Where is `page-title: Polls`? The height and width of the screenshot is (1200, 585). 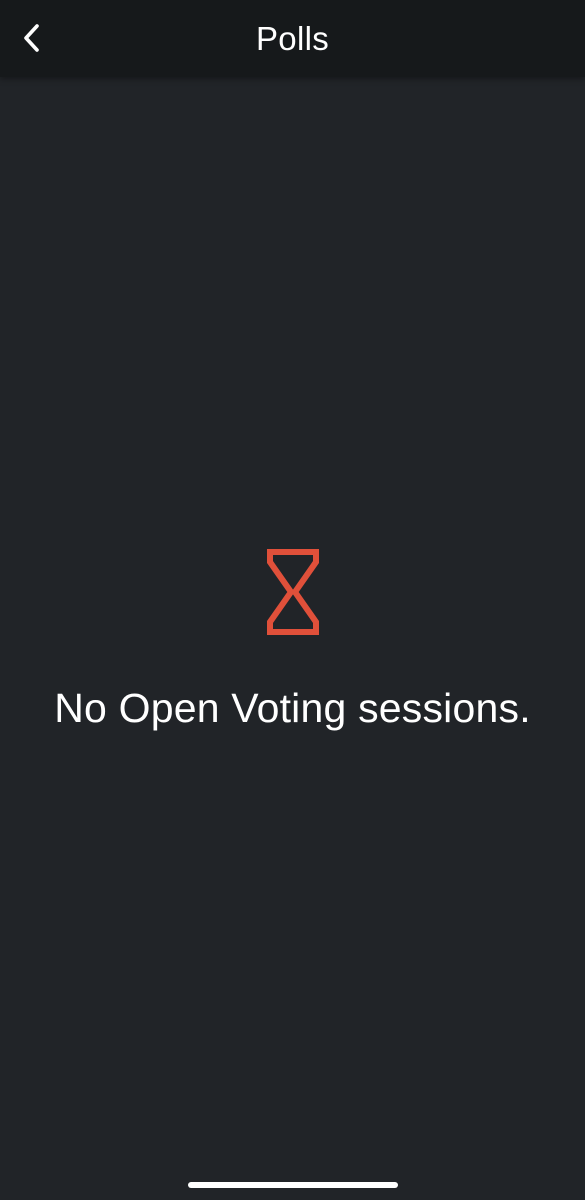
page-title: Polls is located at coordinates (292, 38).